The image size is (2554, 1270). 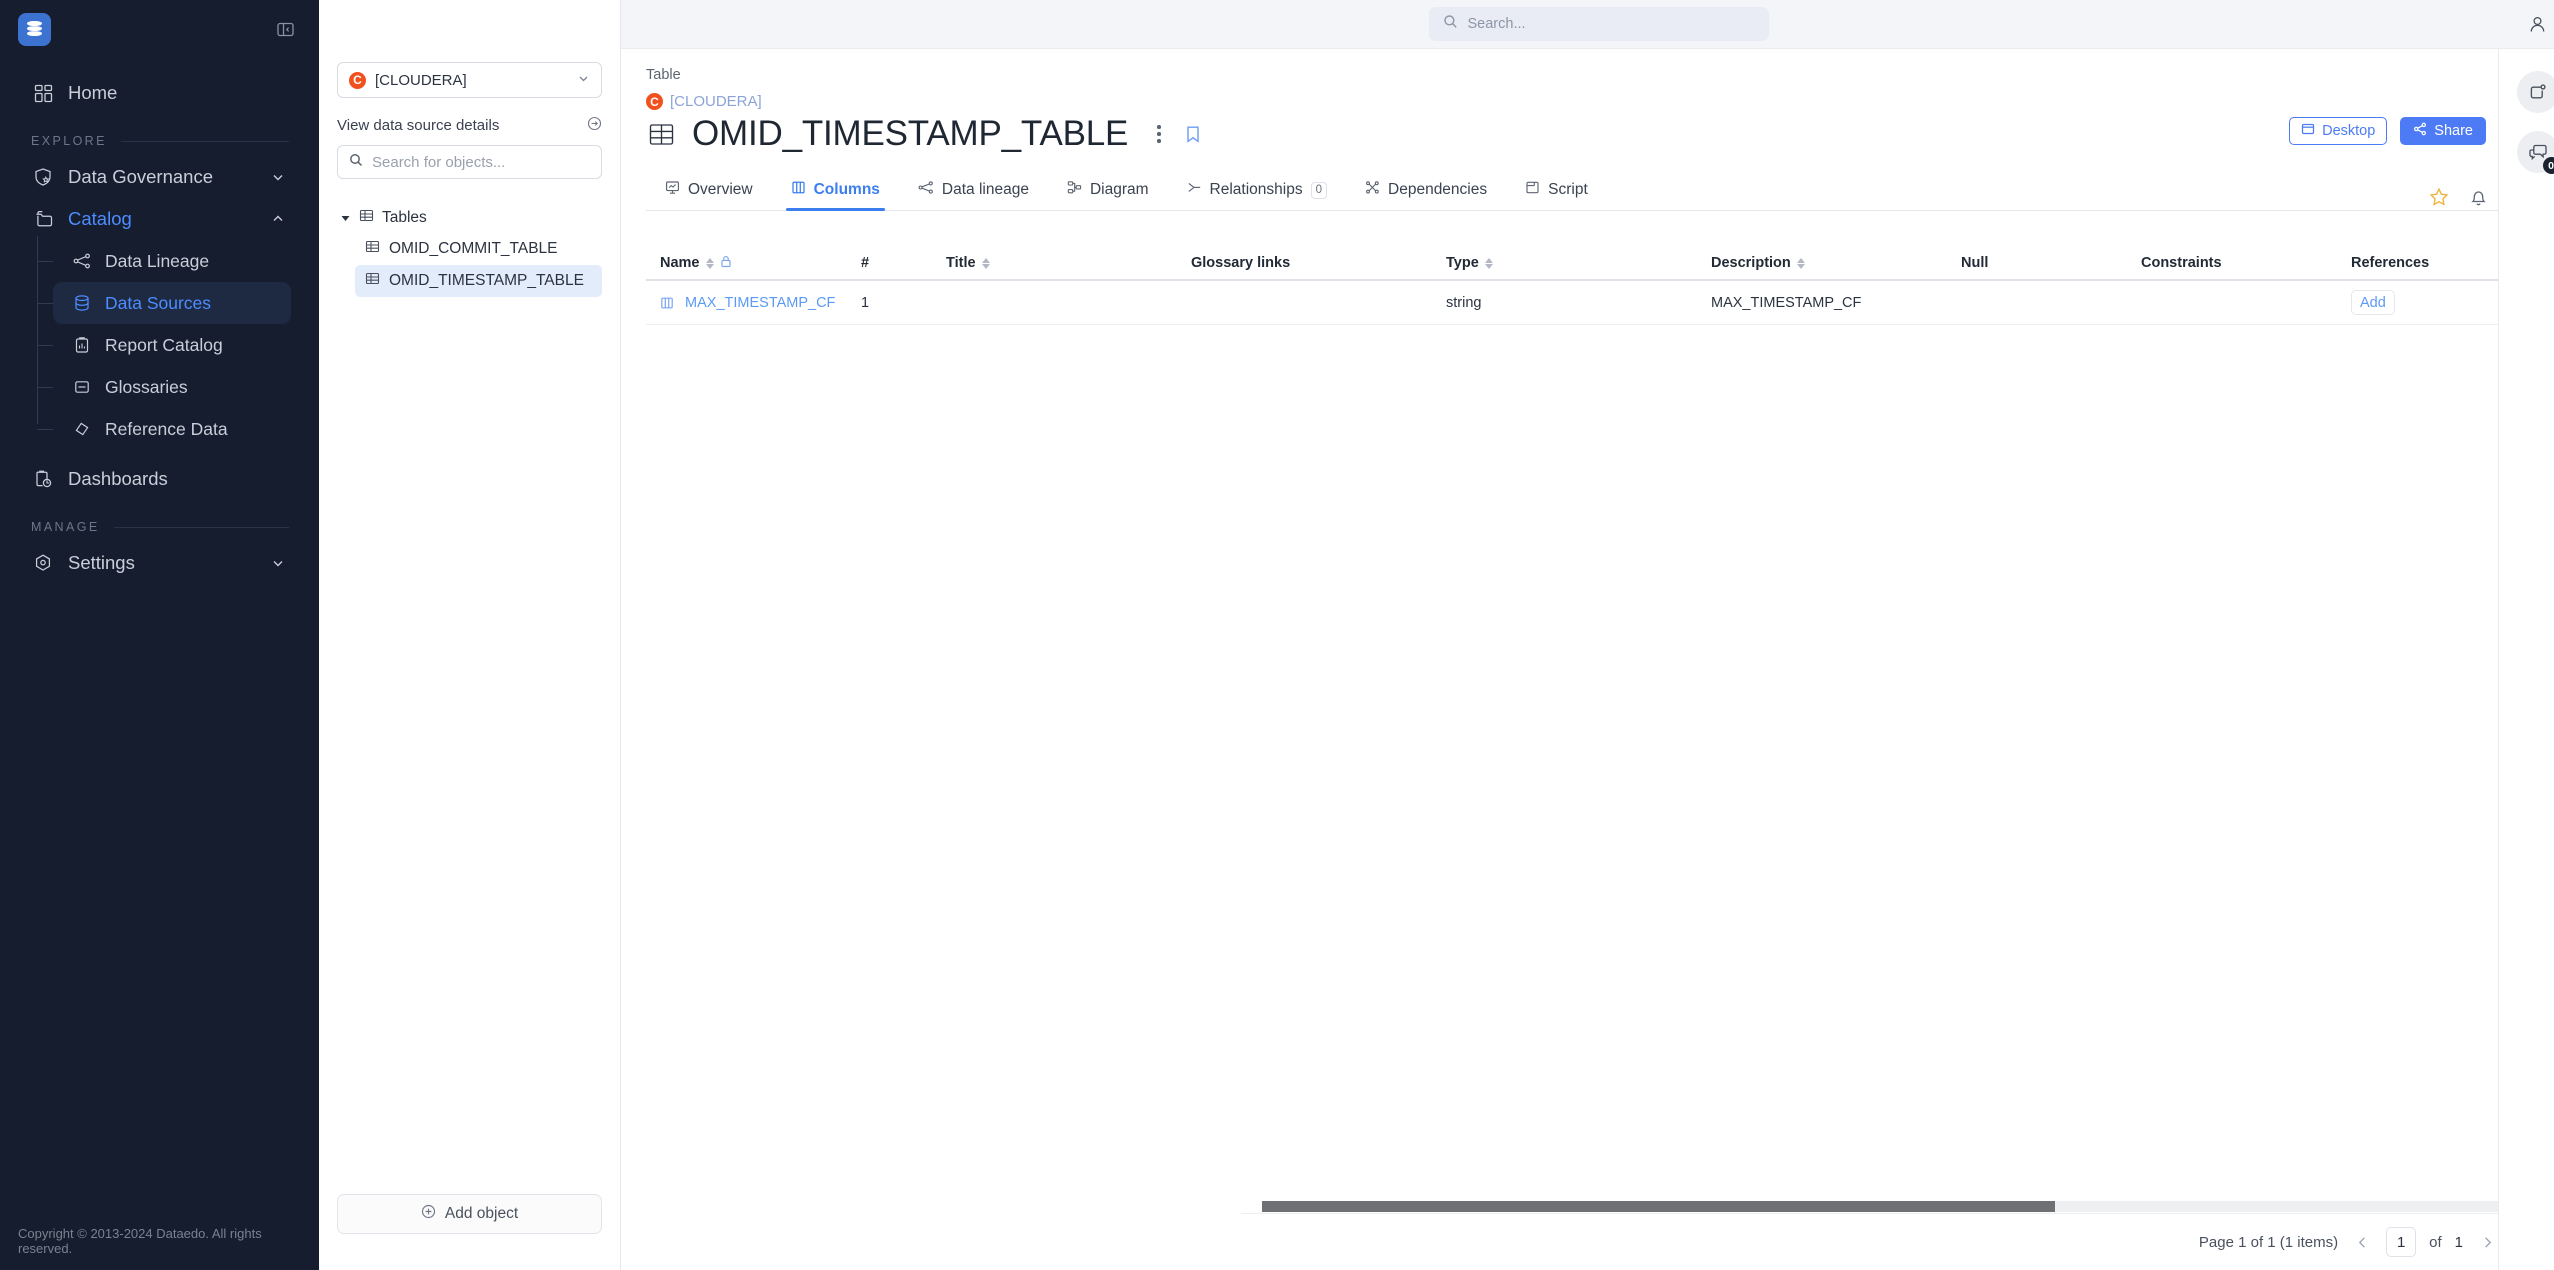 What do you see at coordinates (81, 303) in the screenshot?
I see `database-icon` at bounding box center [81, 303].